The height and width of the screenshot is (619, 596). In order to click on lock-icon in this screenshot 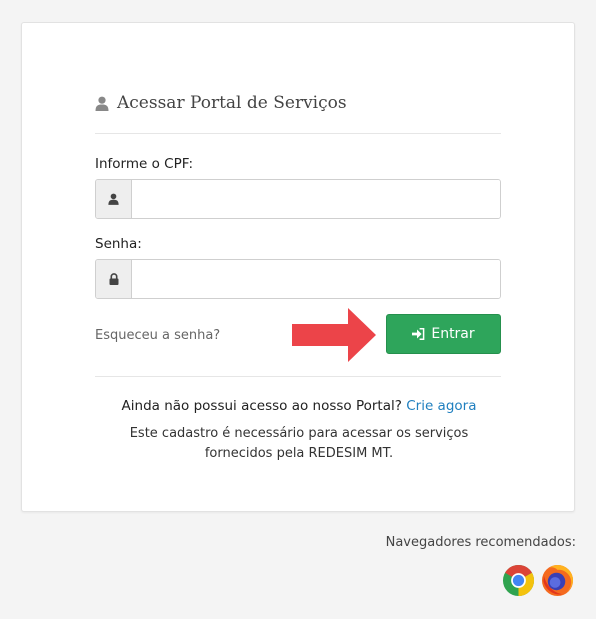, I will do `click(113, 279)`.